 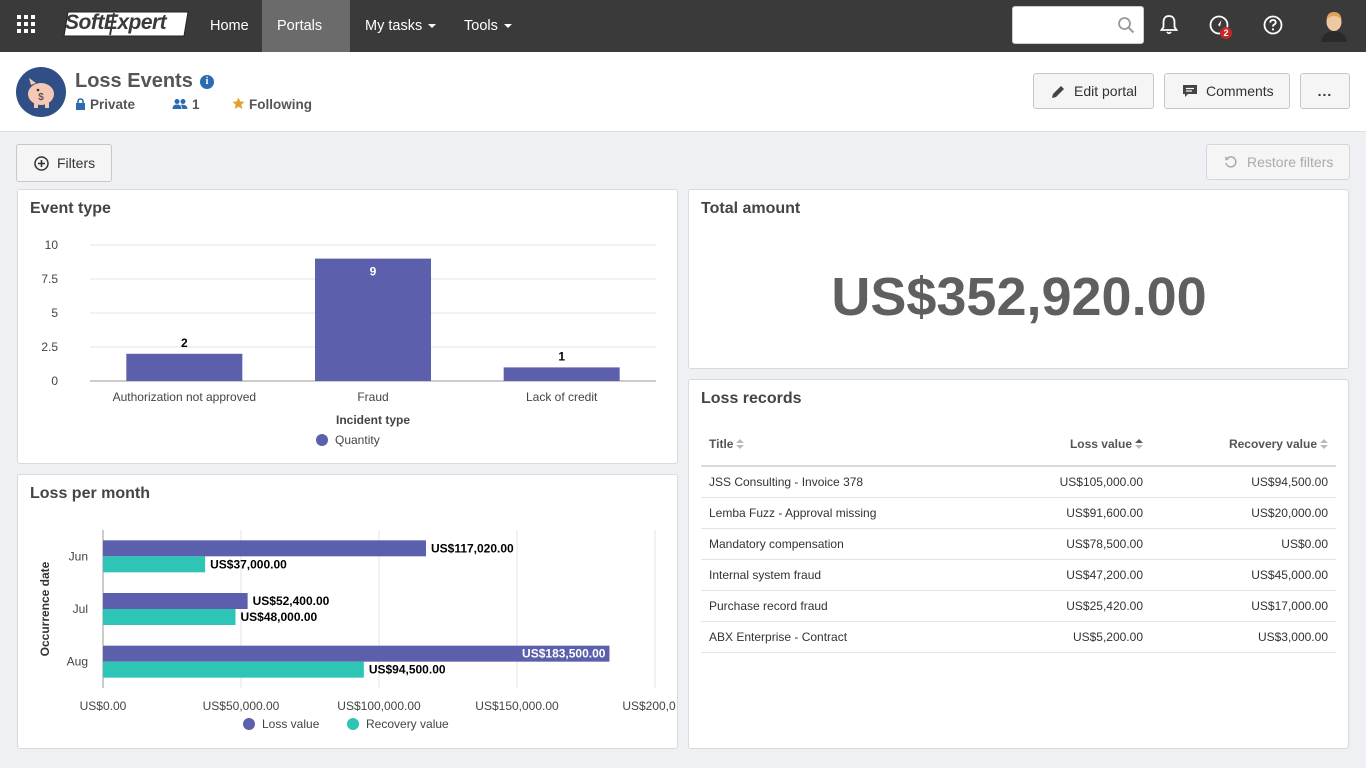 I want to click on following-status: Following, so click(x=272, y=104).